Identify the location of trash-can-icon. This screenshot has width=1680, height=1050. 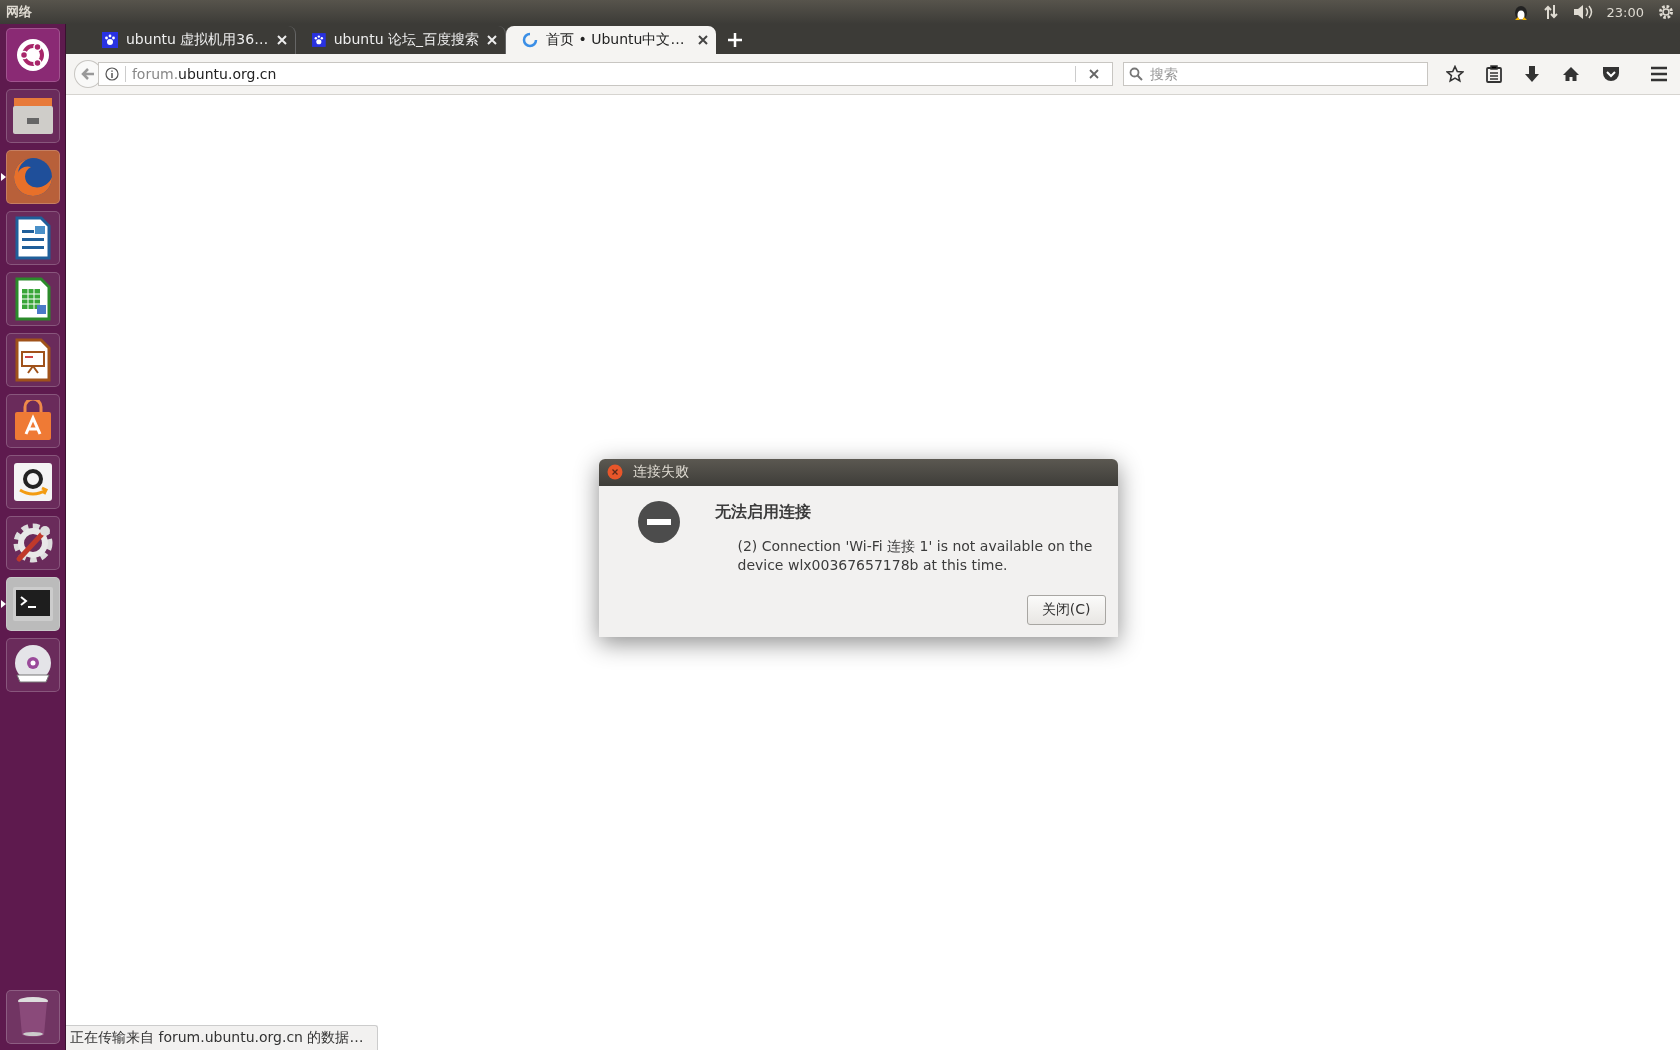
(32, 1017).